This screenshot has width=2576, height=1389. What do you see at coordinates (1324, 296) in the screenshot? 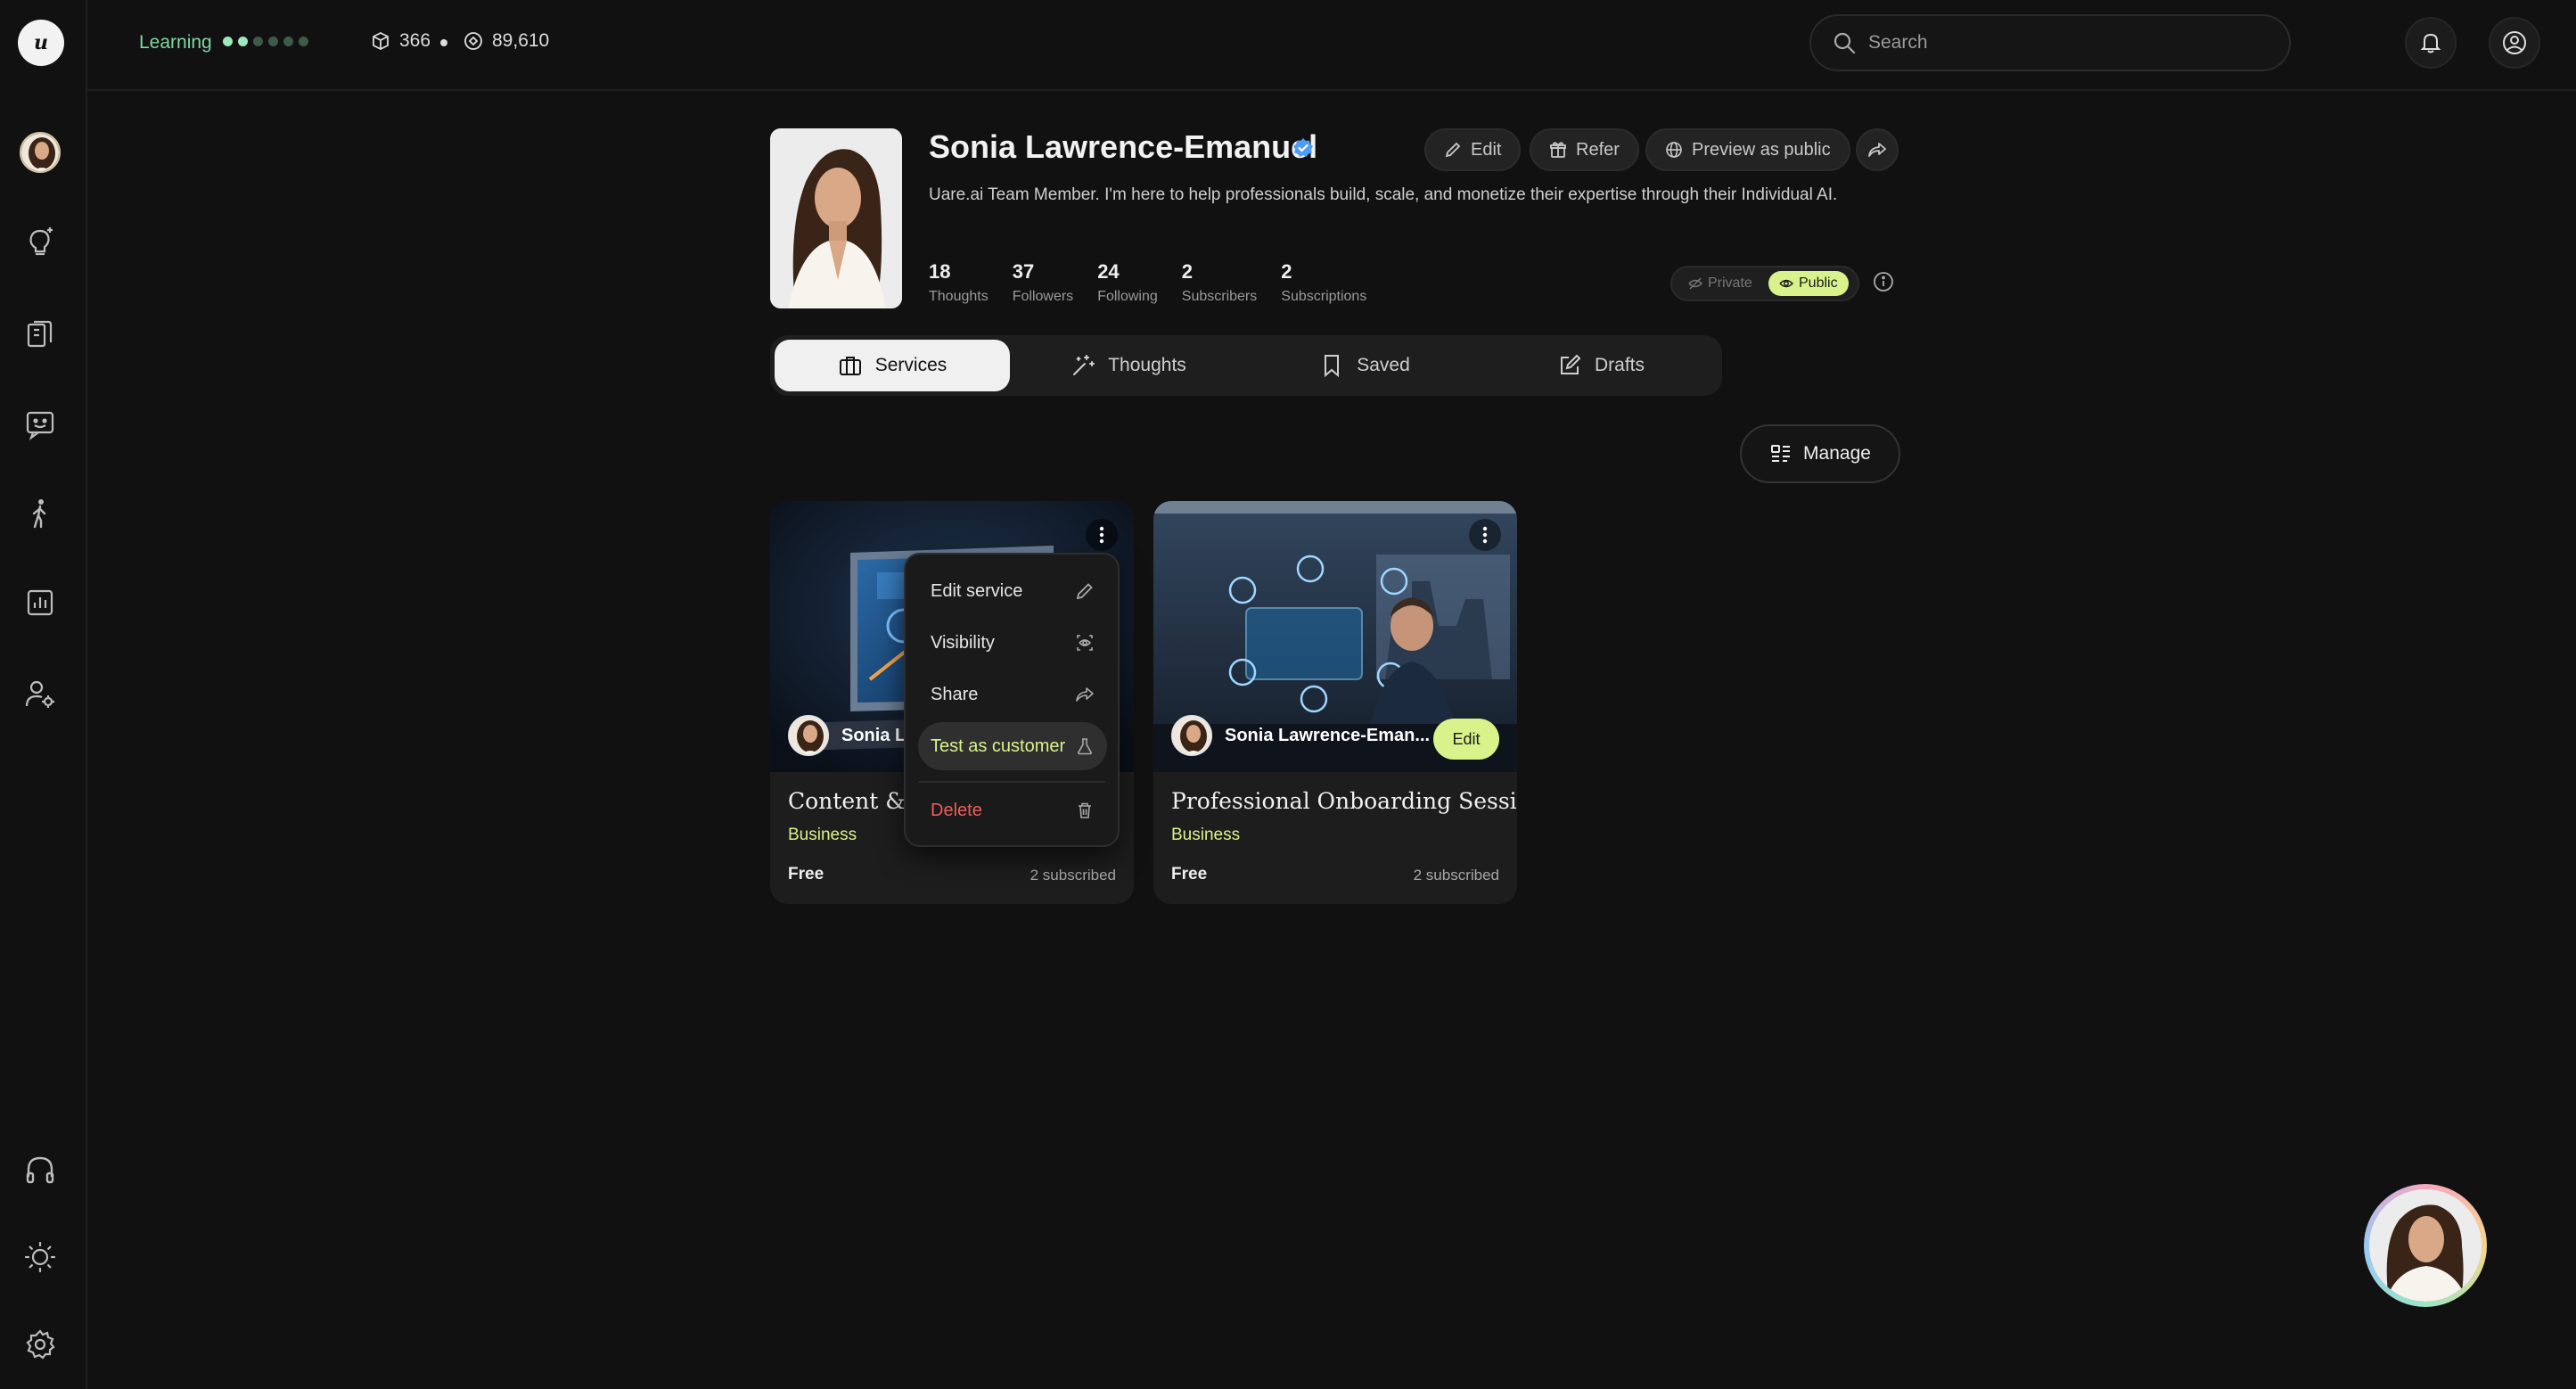
I see `stat-label: Subscriptions` at bounding box center [1324, 296].